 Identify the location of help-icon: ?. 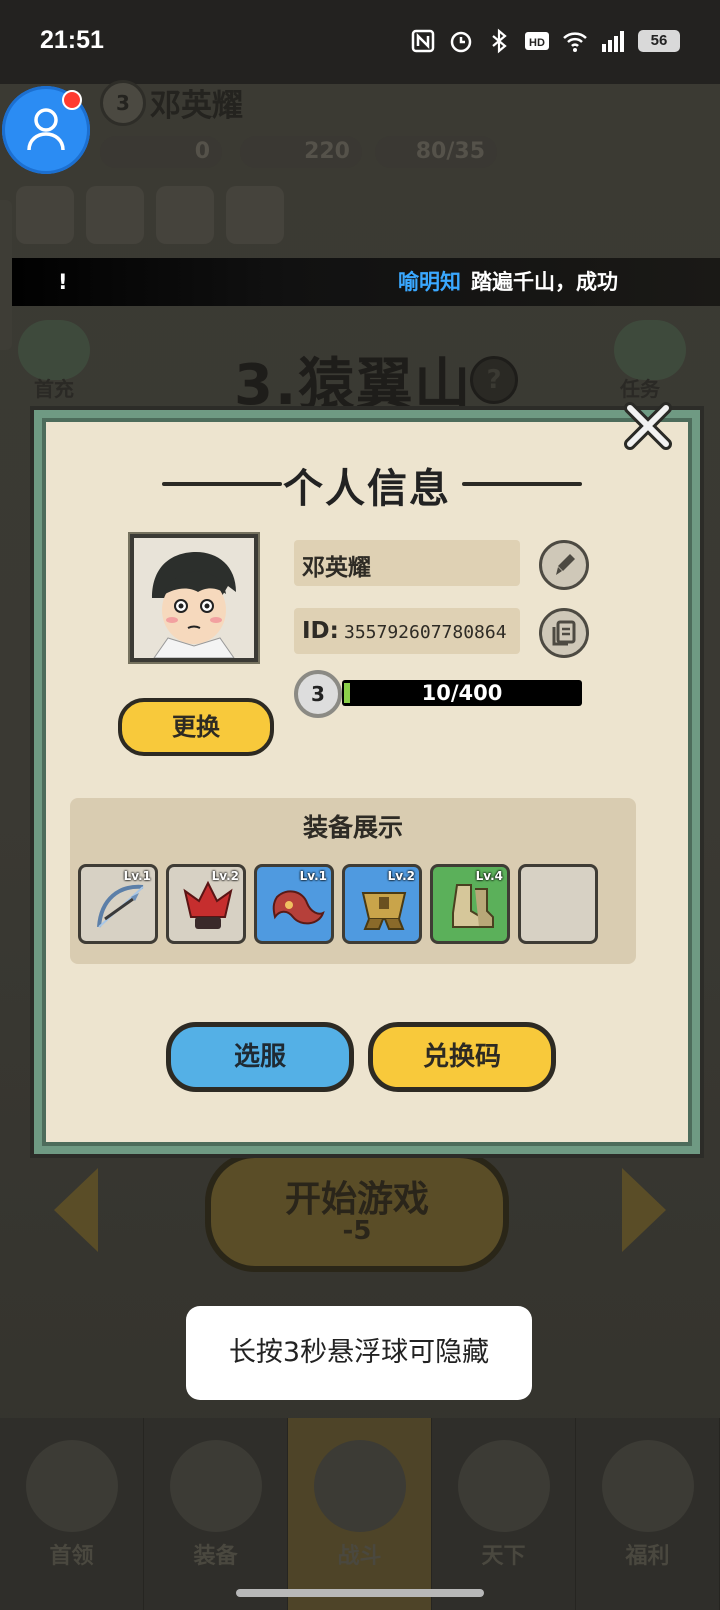
(494, 380).